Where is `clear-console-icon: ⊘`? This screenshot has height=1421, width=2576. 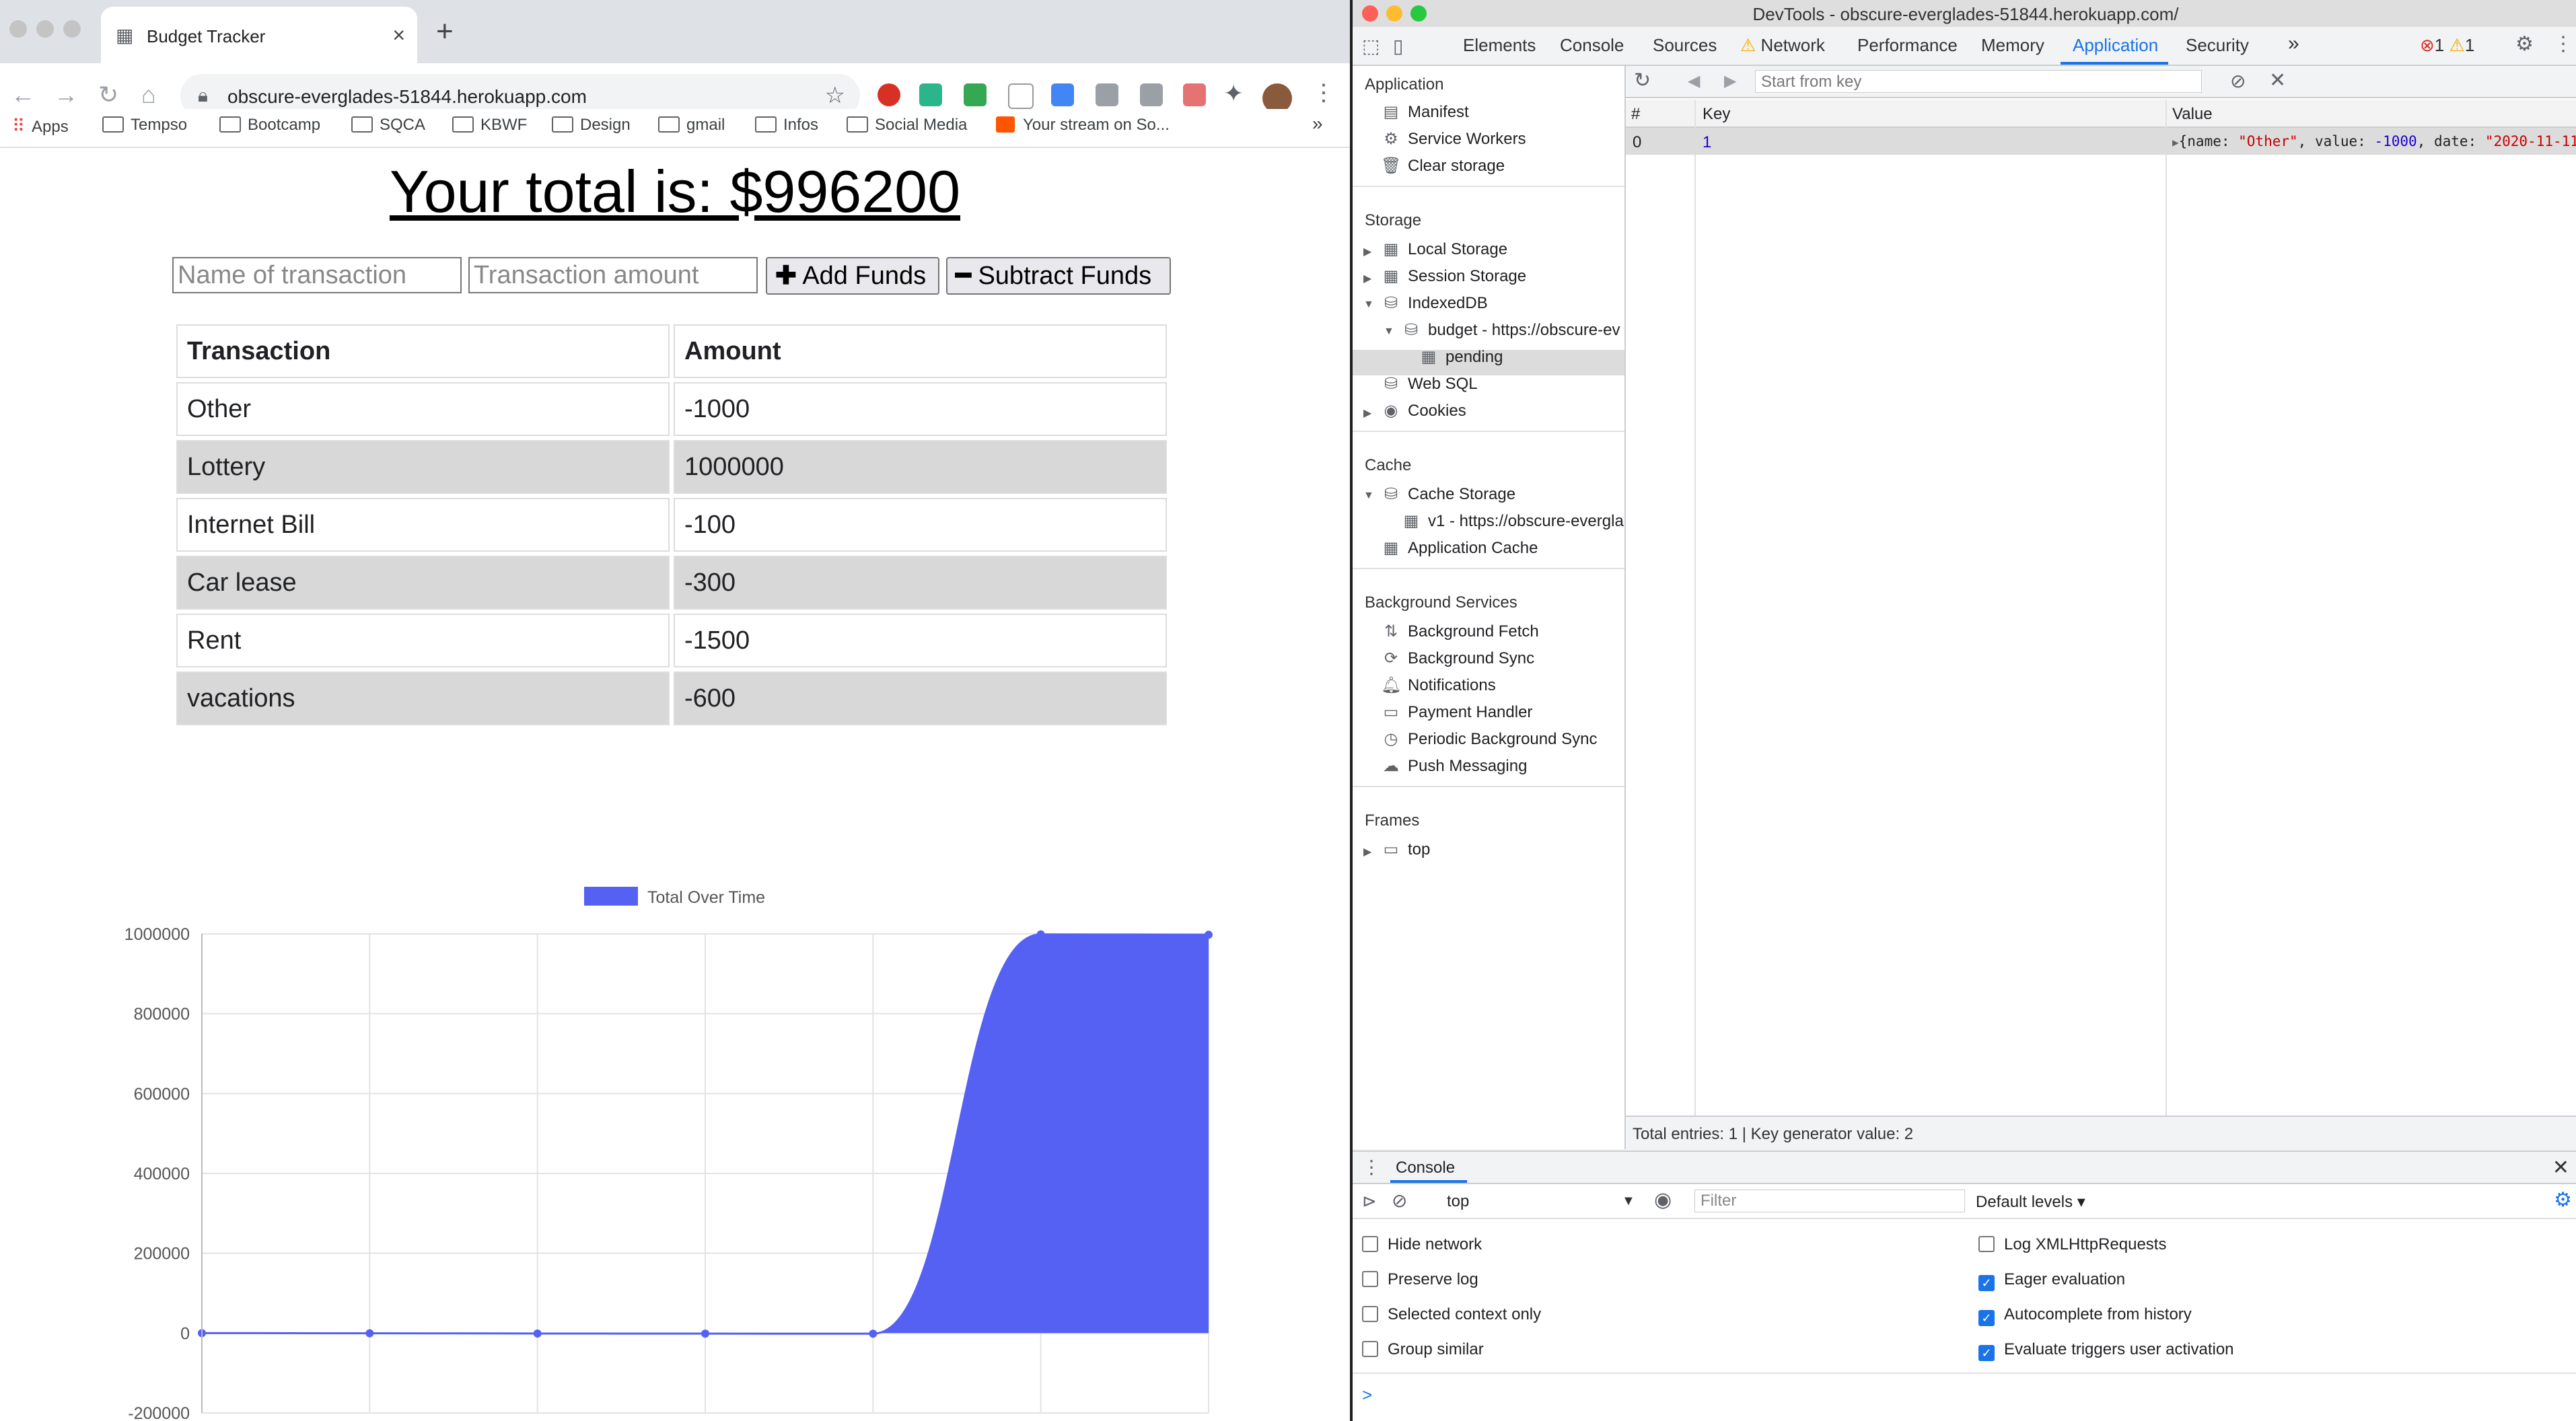 clear-console-icon: ⊘ is located at coordinates (1399, 1201).